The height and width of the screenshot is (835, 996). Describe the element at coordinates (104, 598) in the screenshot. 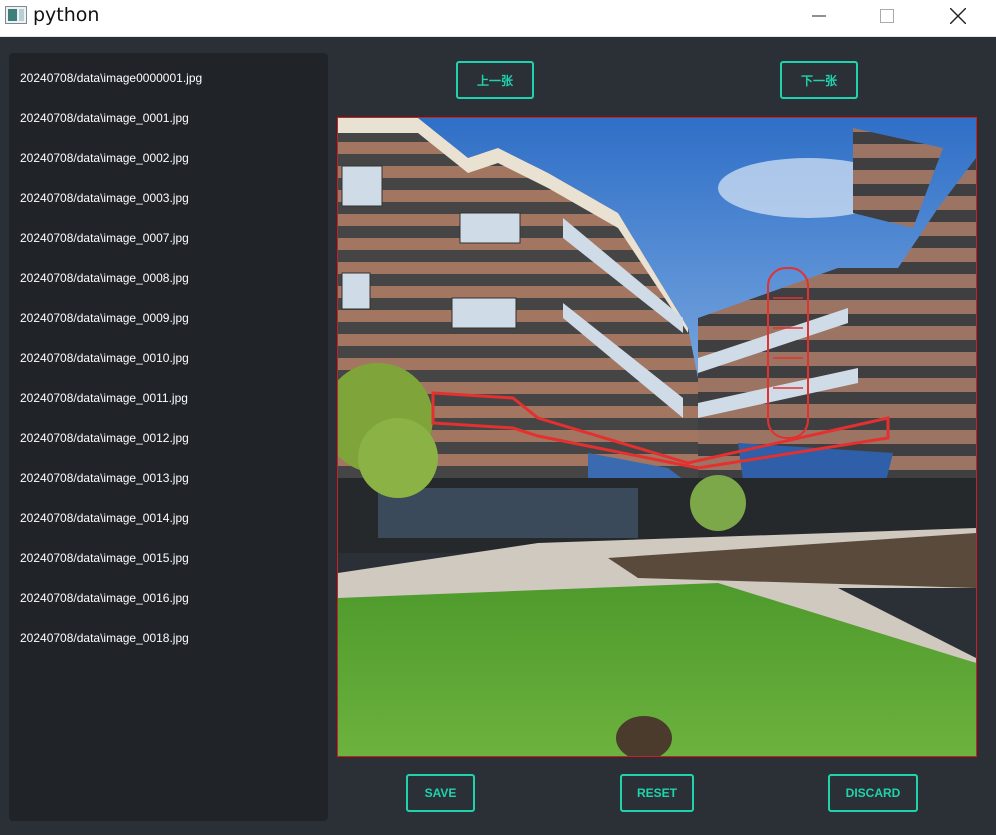

I see `list-item: 20240708/data\image_0016.jpg` at that location.